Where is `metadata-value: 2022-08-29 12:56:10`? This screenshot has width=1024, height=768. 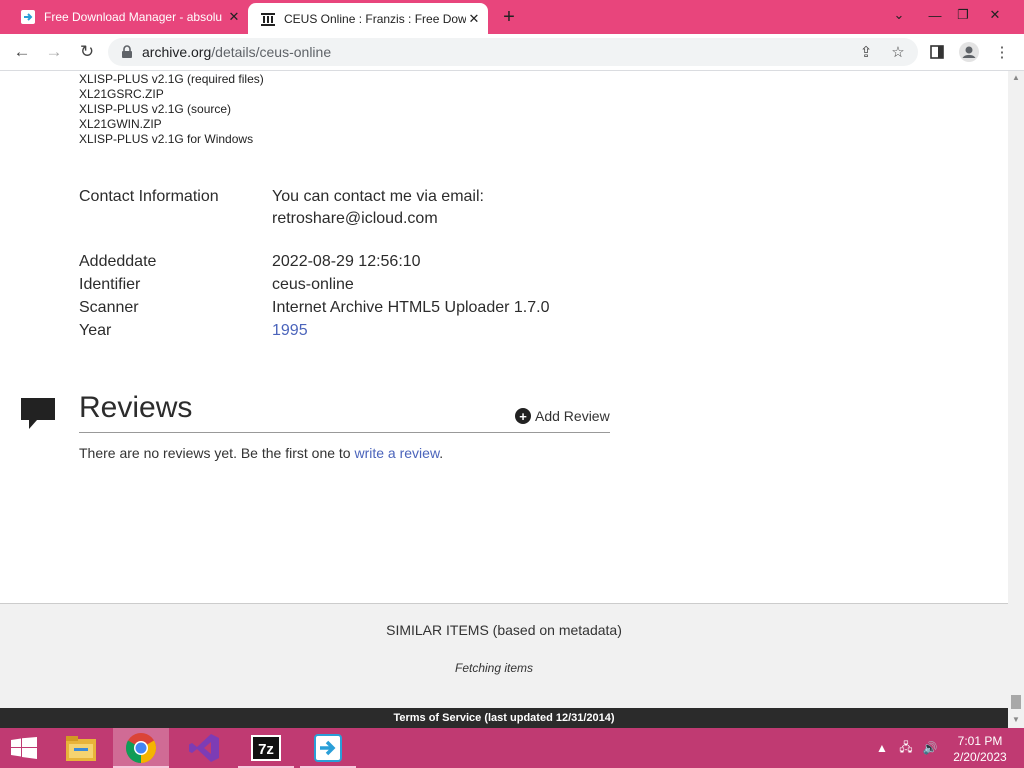 metadata-value: 2022-08-29 12:56:10 is located at coordinates (346, 261).